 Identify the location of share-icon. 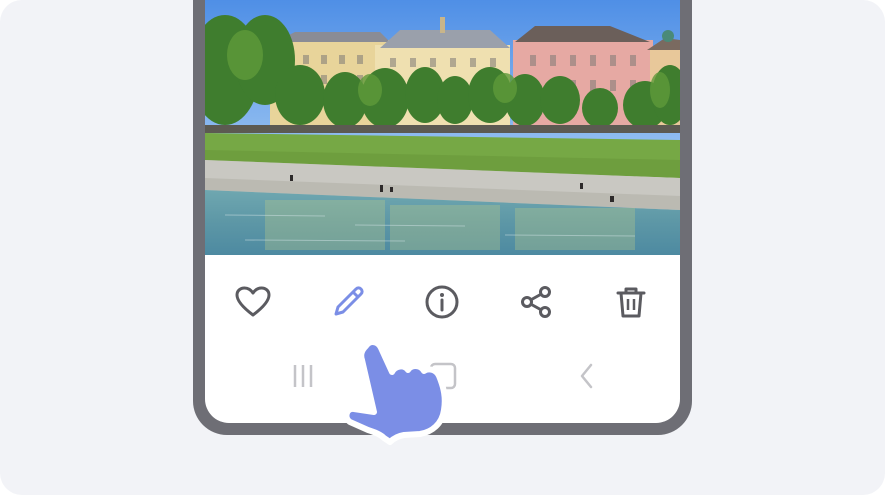
(536, 302).